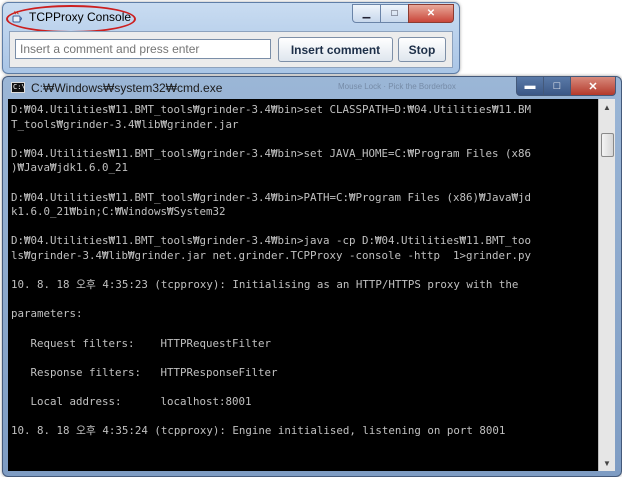 The height and width of the screenshot is (477, 622). Describe the element at coordinates (125, 124) in the screenshot. I see `console-line: T_tools₩grinder-3.4₩lib₩grinder.jar` at that location.